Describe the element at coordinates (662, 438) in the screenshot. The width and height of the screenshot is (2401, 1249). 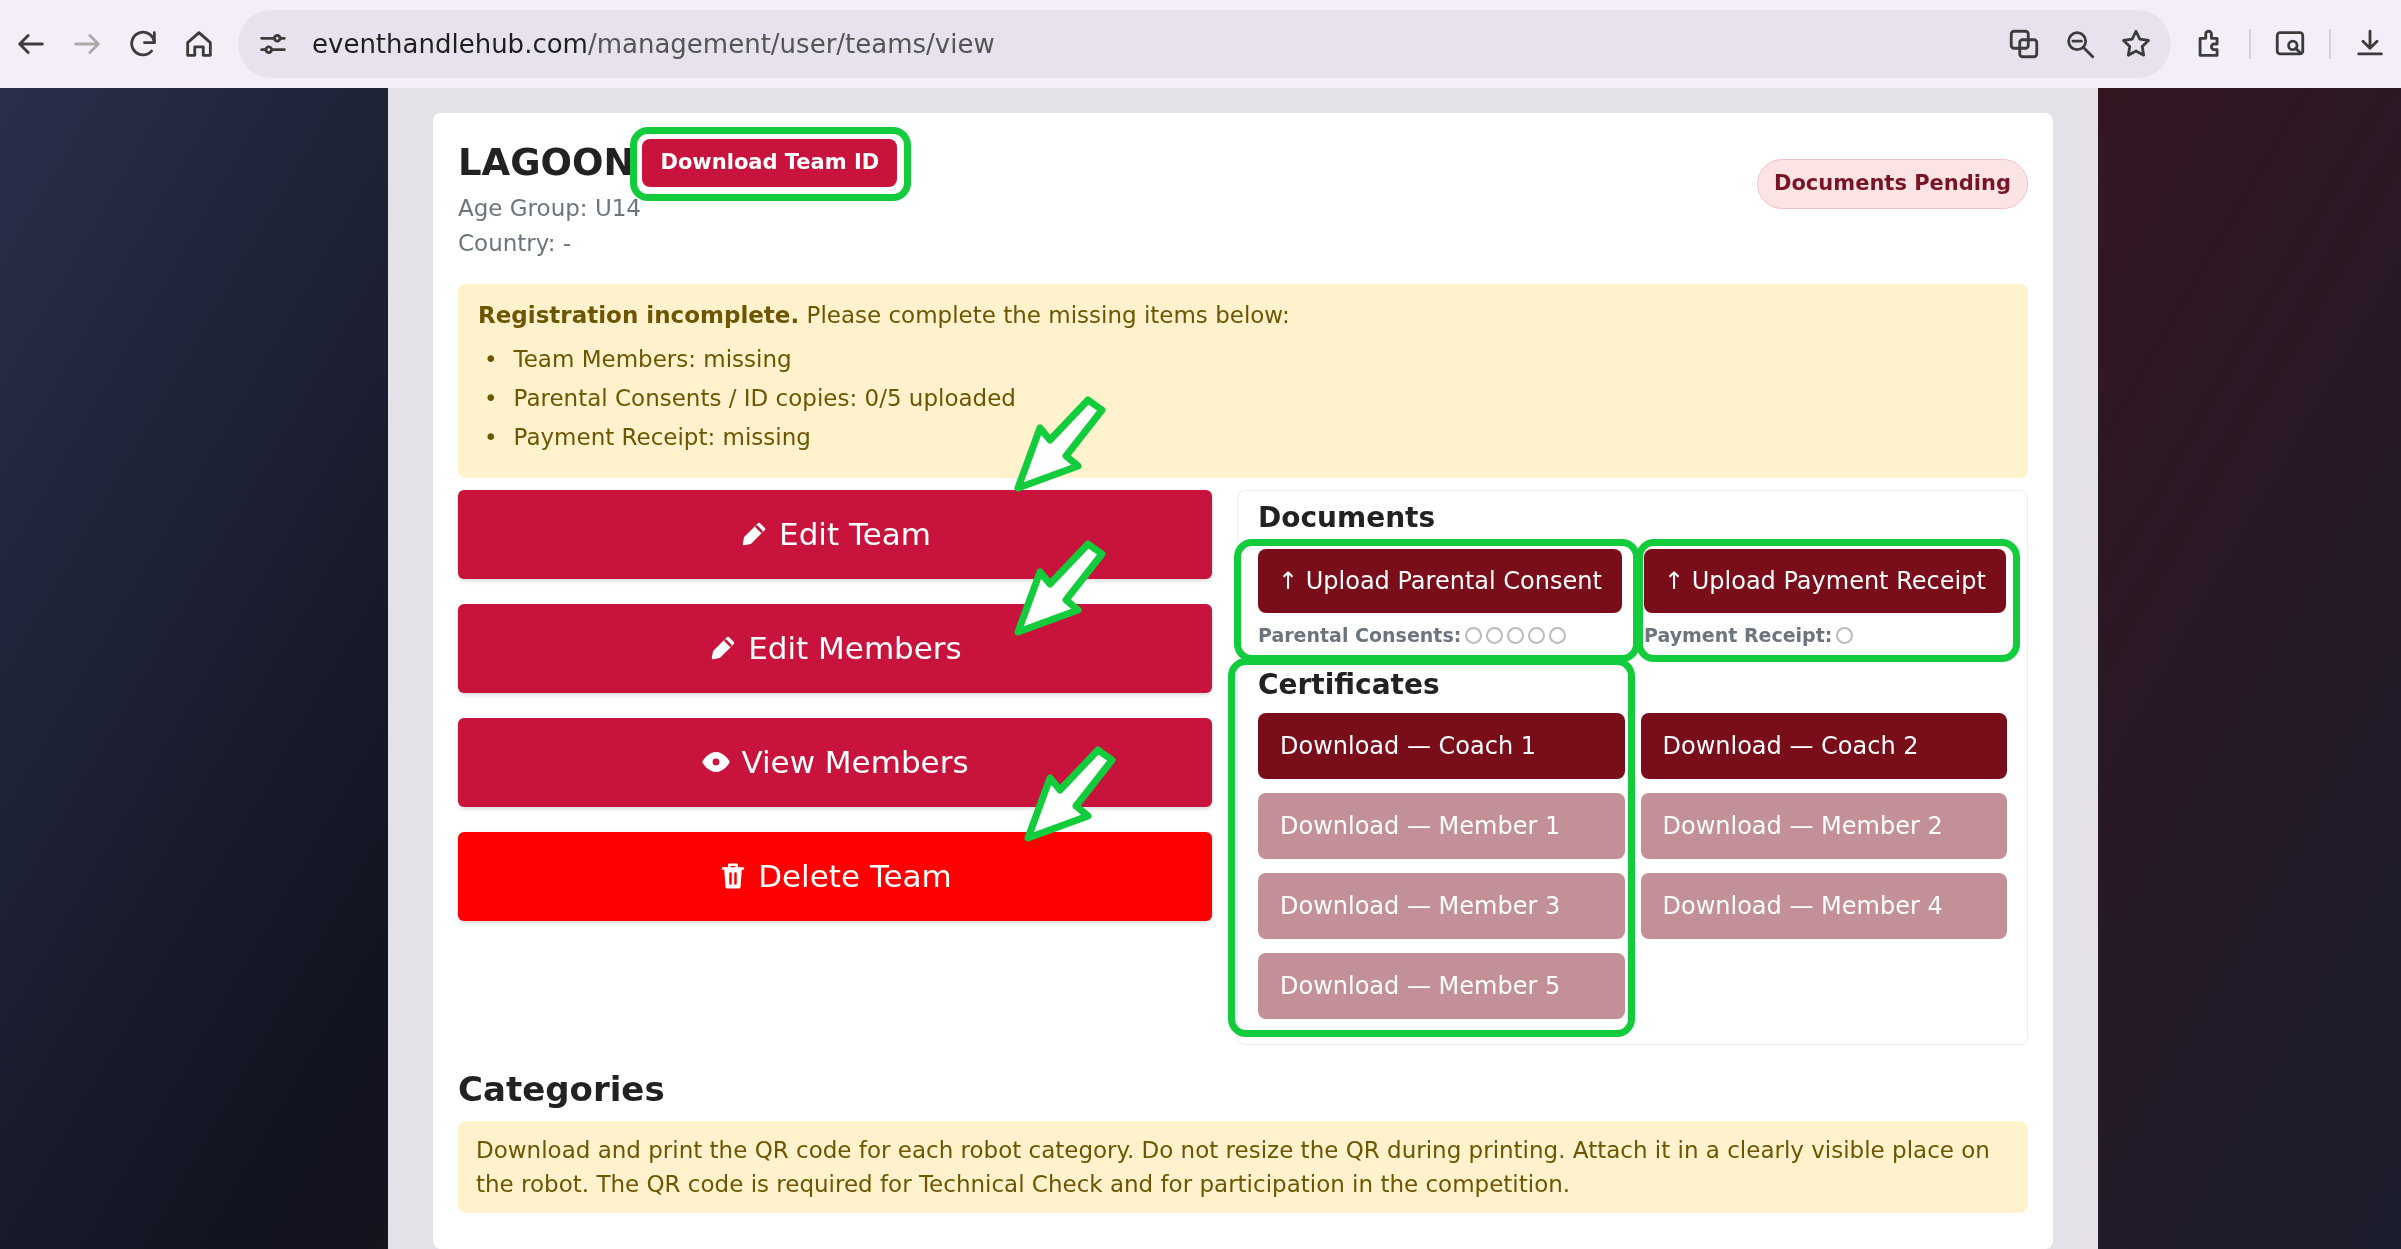
I see `missing-item: Payment Receipt: missing` at that location.